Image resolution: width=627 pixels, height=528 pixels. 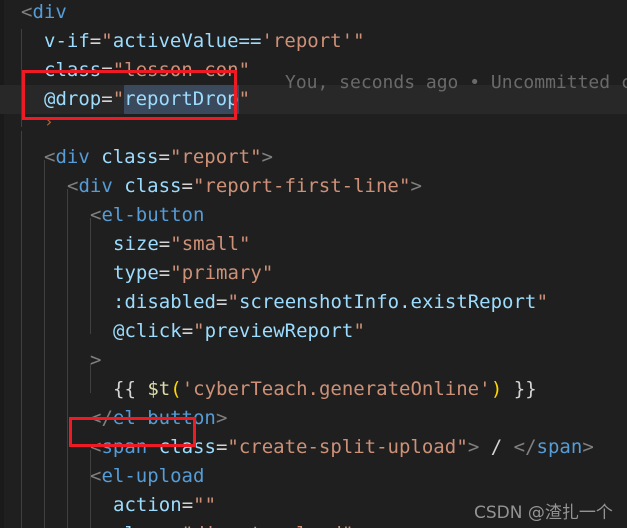 I want to click on code-token: screenshotInfo.existReport, so click(x=387, y=302).